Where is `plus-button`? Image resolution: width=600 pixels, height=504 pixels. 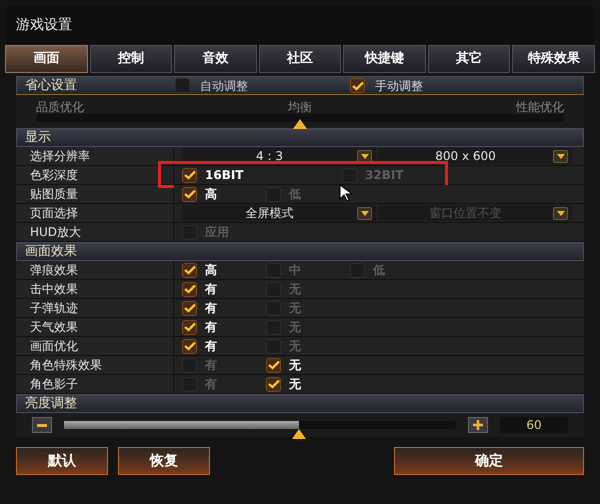 plus-button is located at coordinates (478, 425).